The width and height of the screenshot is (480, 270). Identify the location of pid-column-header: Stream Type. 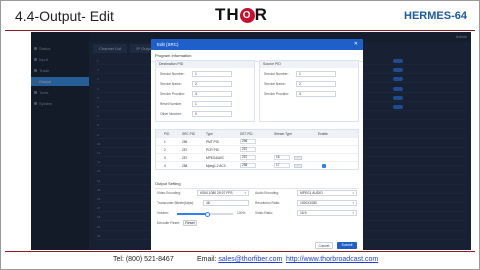
(283, 134).